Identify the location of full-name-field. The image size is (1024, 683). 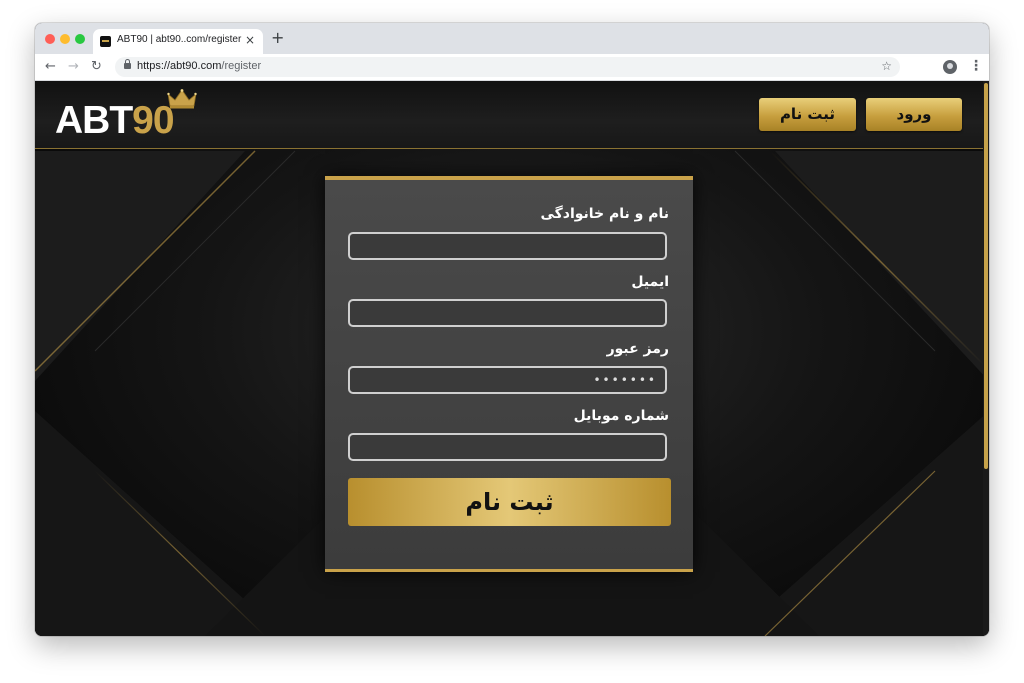
(507, 246).